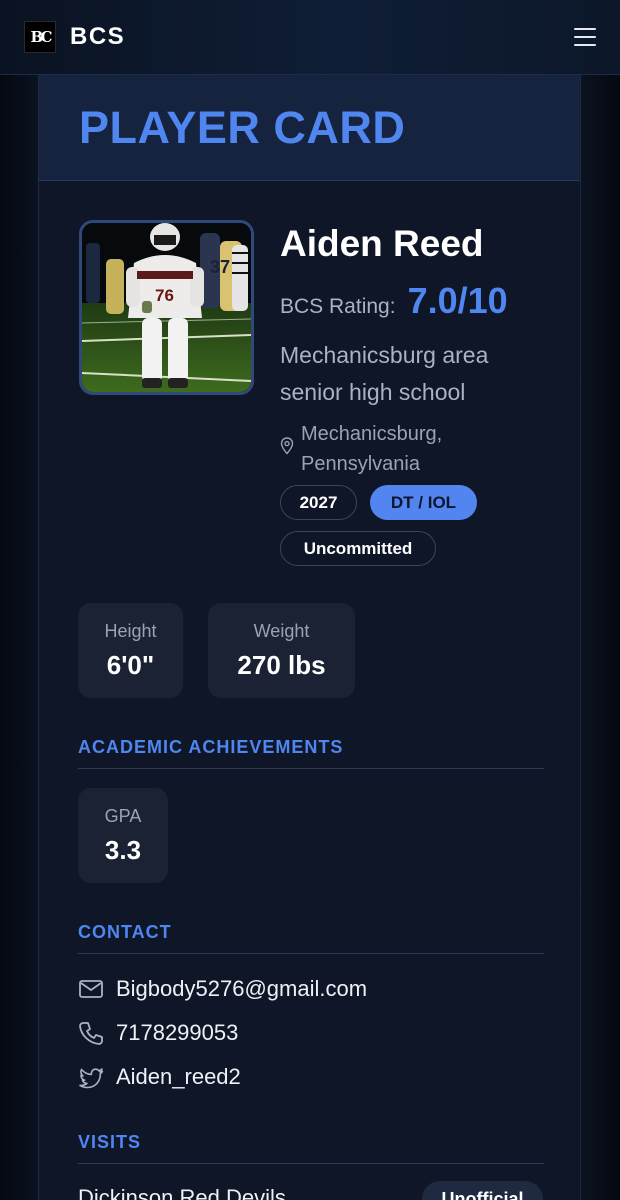  I want to click on height-stat: Height 6'0", so click(130, 650).